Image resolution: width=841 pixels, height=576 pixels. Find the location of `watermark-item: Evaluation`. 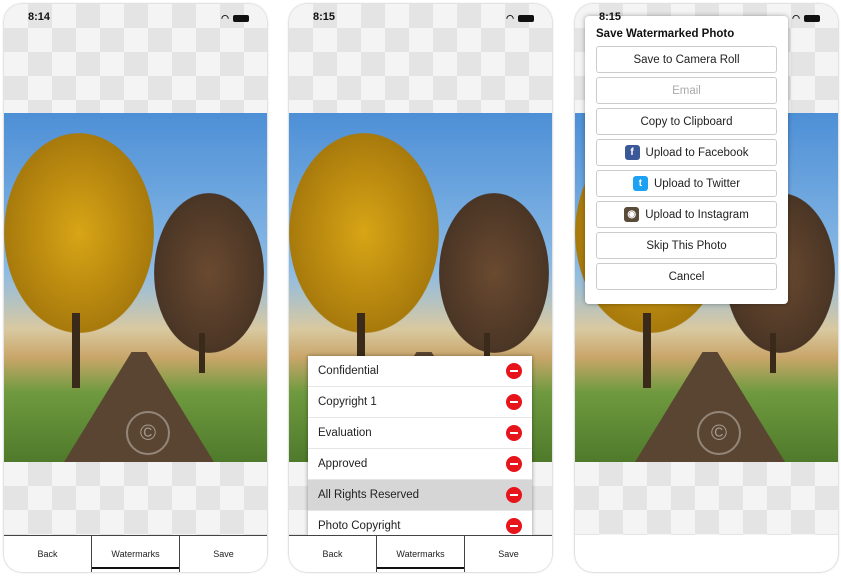

watermark-item: Evaluation is located at coordinates (420, 433).